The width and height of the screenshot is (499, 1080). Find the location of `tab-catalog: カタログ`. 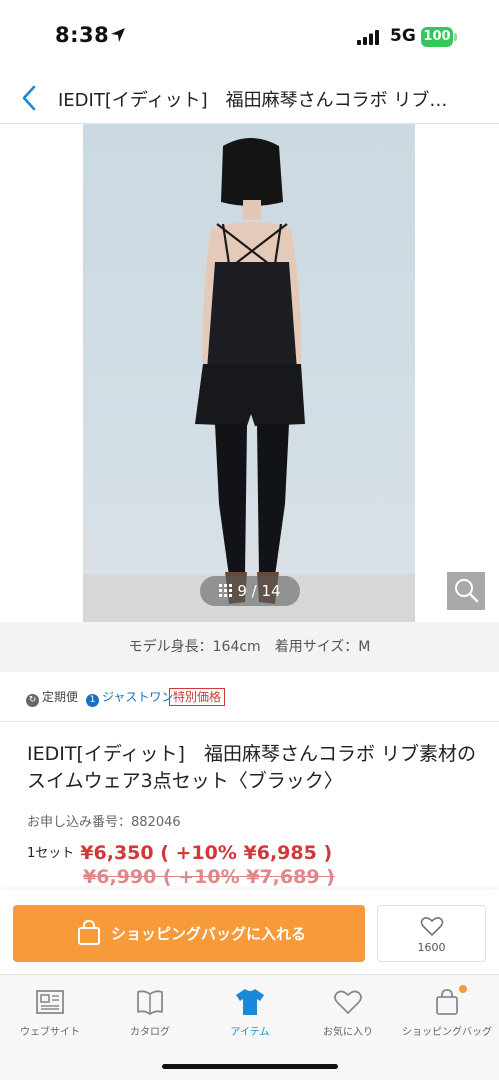

tab-catalog: カタログ is located at coordinates (150, 1015).